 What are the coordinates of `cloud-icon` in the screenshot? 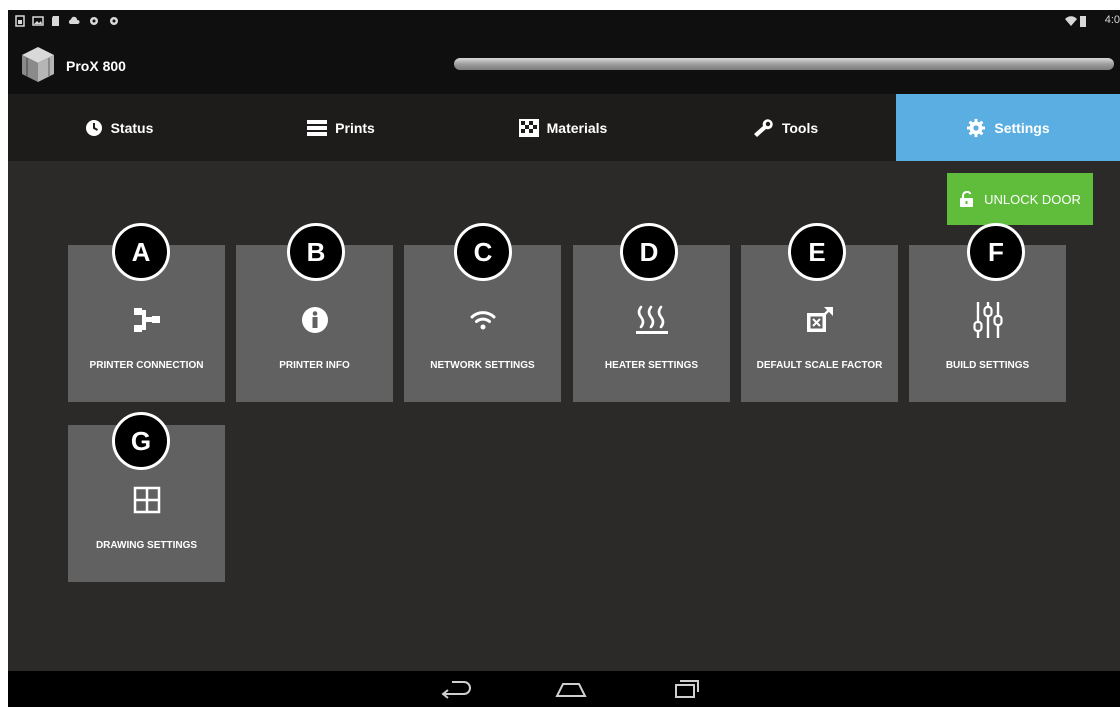 It's located at (74, 20).